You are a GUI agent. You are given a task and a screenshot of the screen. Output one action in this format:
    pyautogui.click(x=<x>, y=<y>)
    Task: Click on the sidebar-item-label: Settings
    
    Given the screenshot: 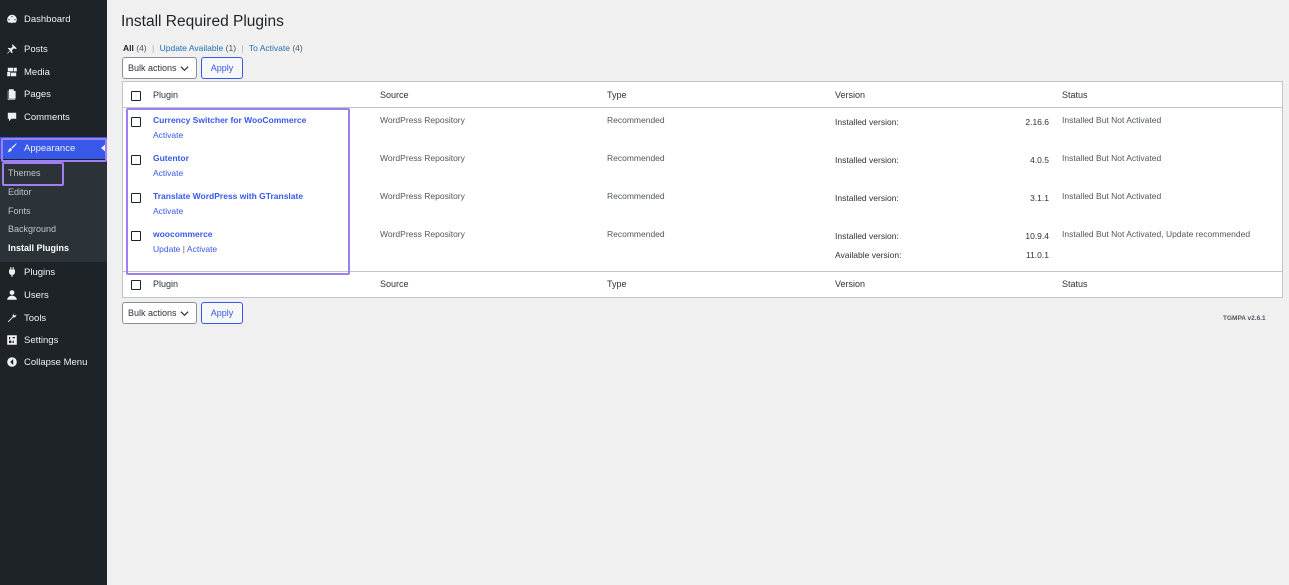 What is the action you would take?
    pyautogui.click(x=41, y=340)
    